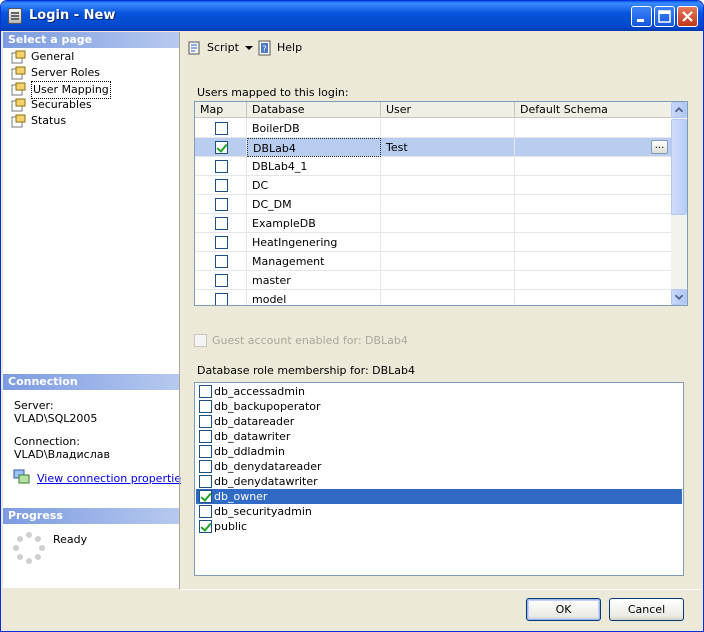 This screenshot has height=632, width=704. What do you see at coordinates (448, 147) in the screenshot?
I see `user-cell: Test` at bounding box center [448, 147].